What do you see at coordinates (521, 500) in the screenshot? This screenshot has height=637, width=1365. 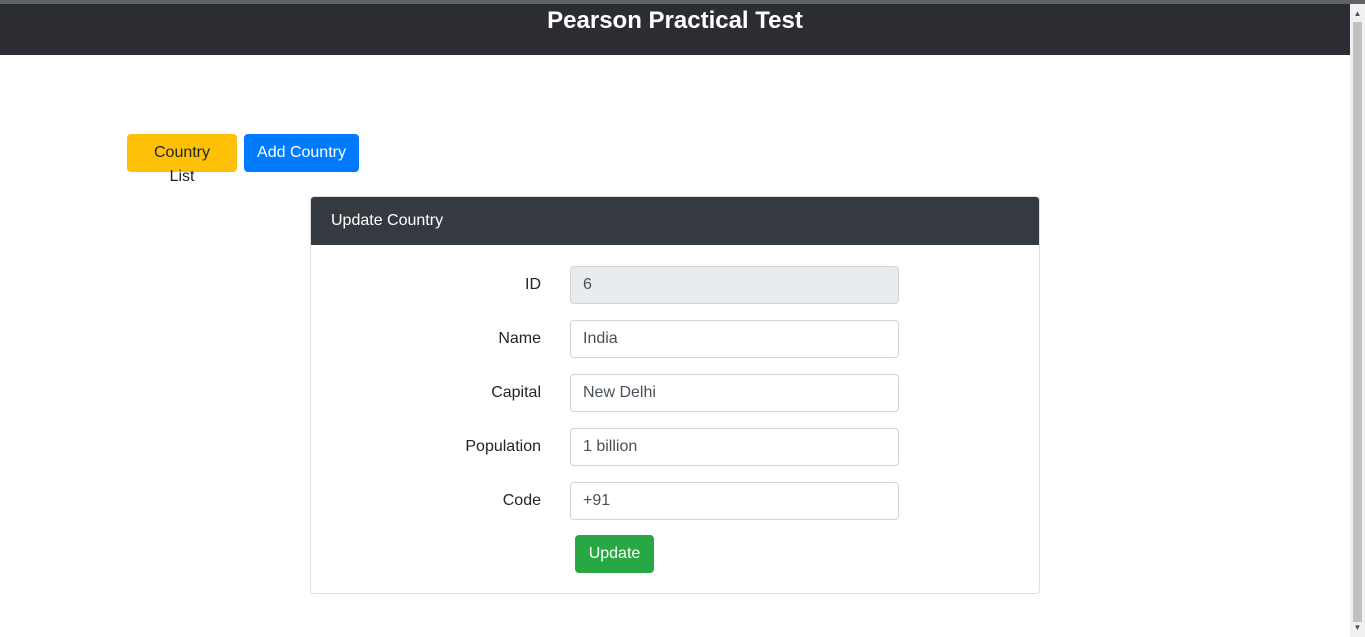 I see `code-label: Code` at bounding box center [521, 500].